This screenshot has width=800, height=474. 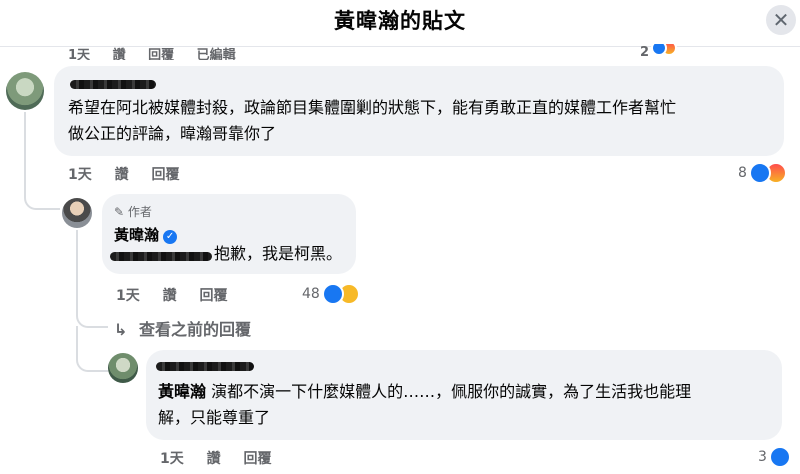 What do you see at coordinates (229, 234) in the screenshot?
I see `reply-bubble: ✎ 作者 黃暐瀚 ✓ 抱歉，我是柯黑。` at bounding box center [229, 234].